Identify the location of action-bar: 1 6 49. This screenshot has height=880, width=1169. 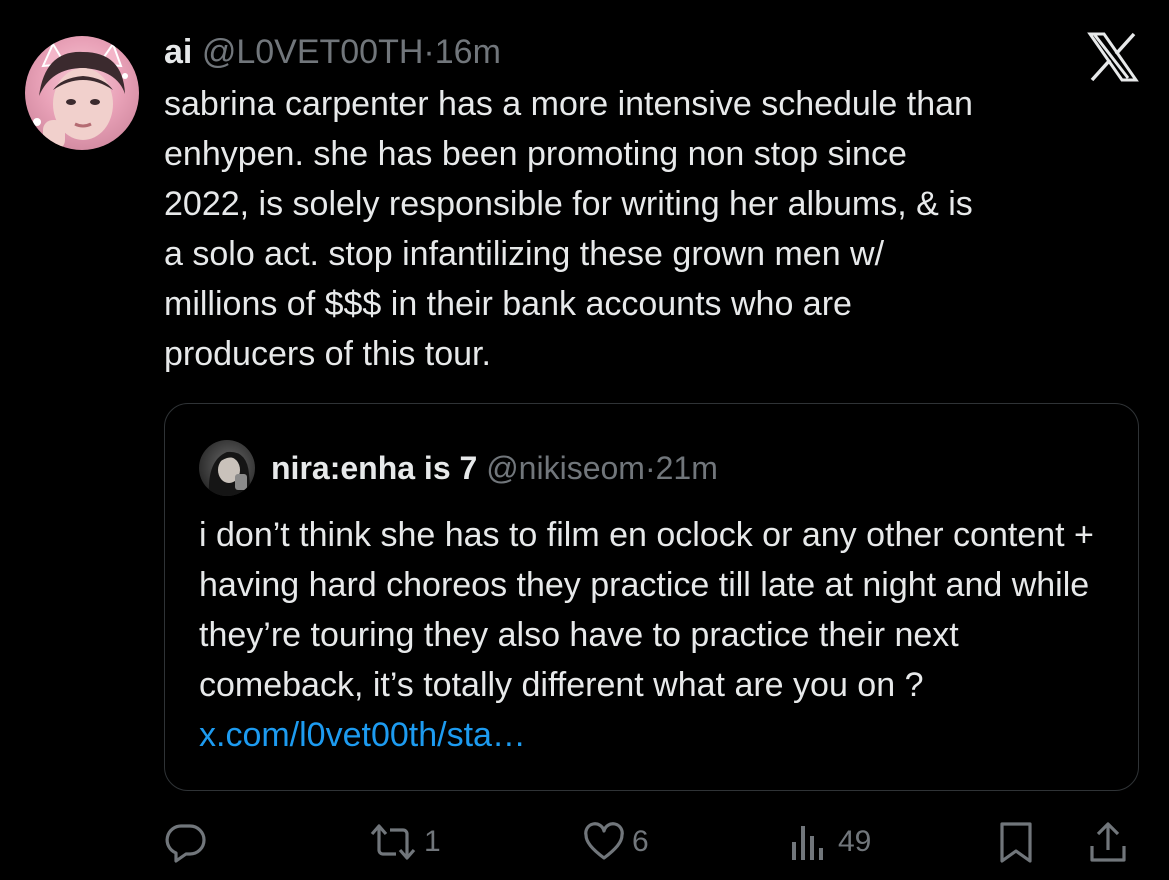
(584, 842).